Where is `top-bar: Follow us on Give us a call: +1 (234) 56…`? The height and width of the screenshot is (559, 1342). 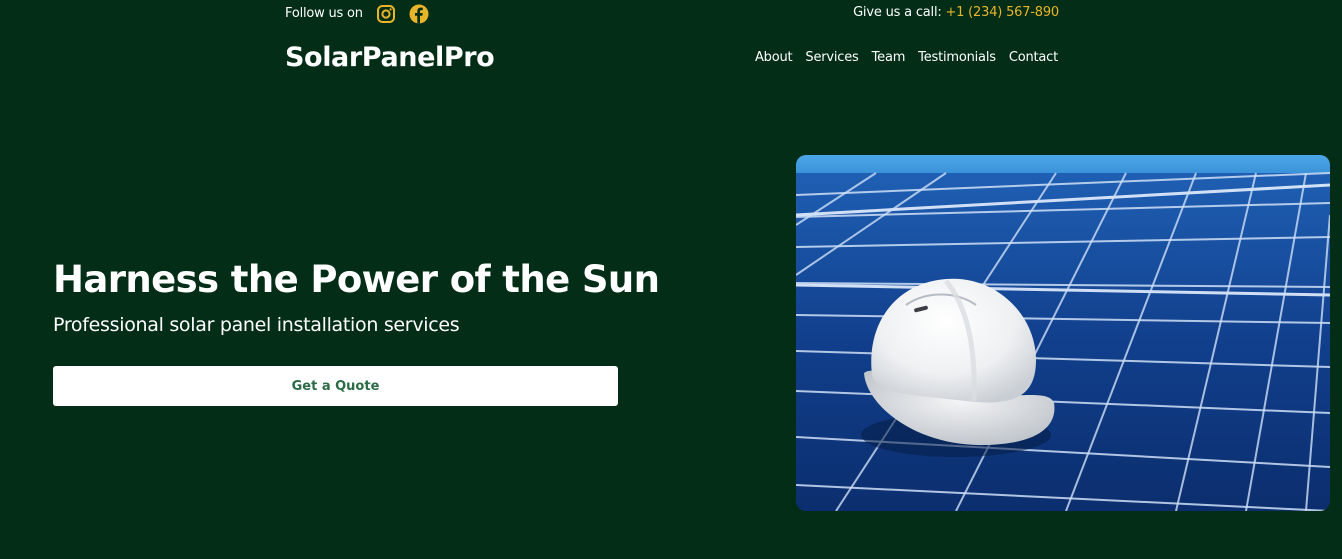 top-bar: Follow us on Give us a call: +1 (234) 56… is located at coordinates (672, 13).